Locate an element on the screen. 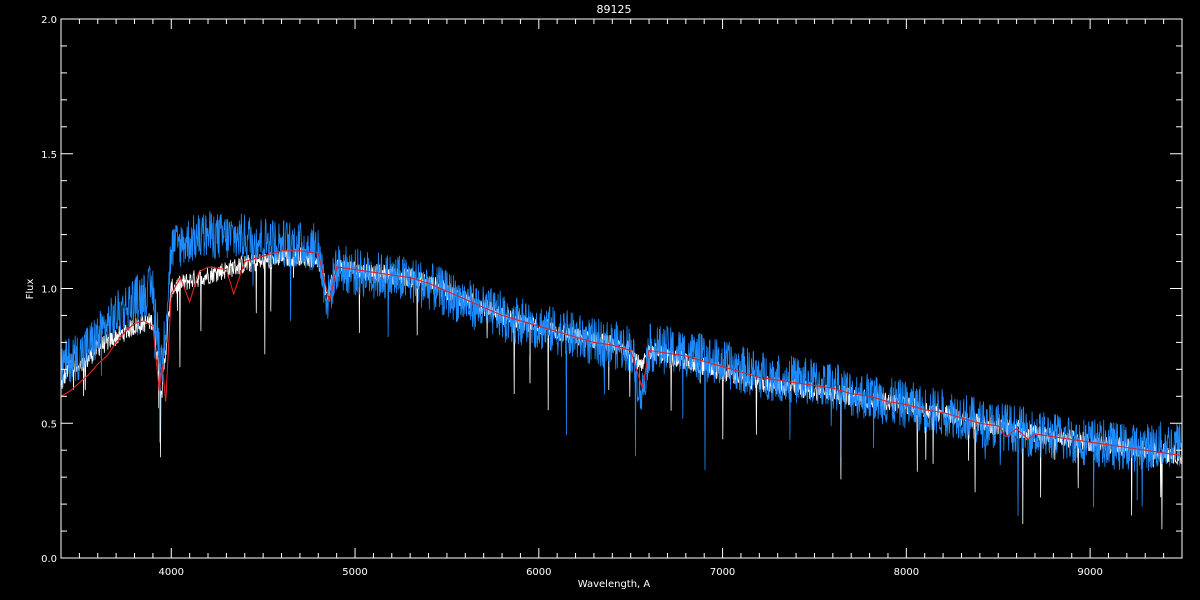  x-tick-label: 8000 is located at coordinates (906, 572).